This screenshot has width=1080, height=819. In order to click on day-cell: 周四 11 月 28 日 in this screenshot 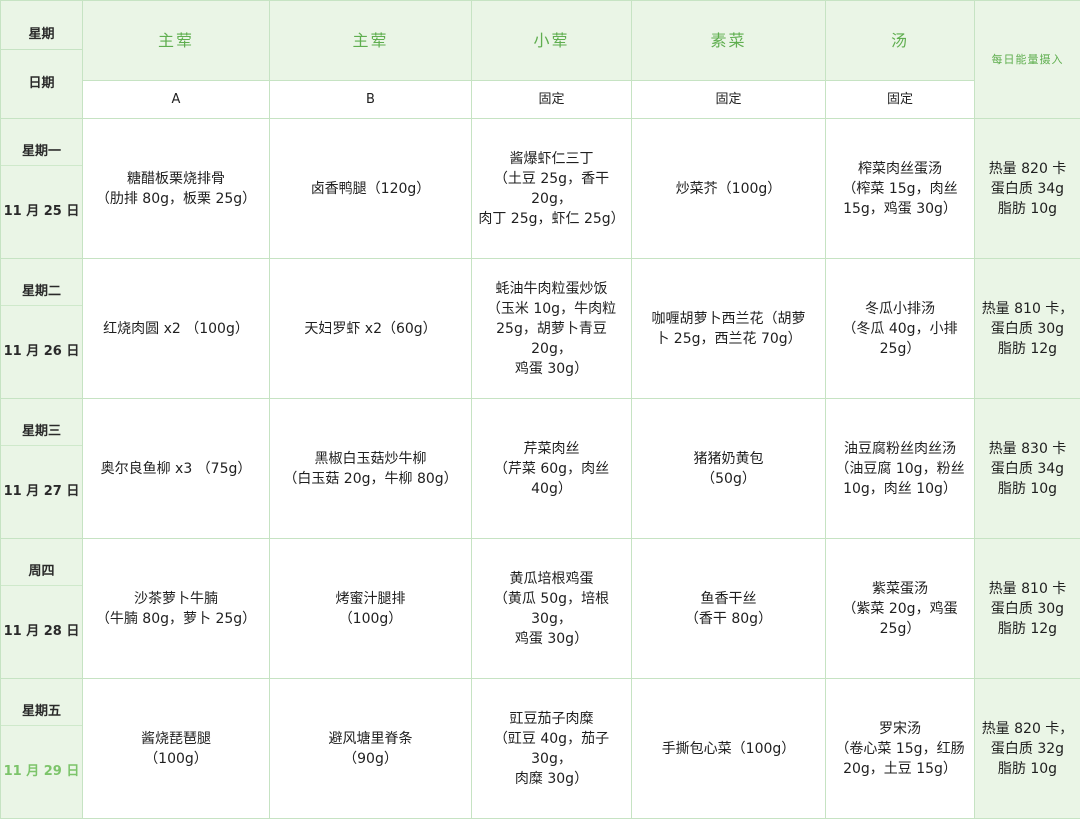, I will do `click(42, 609)`.